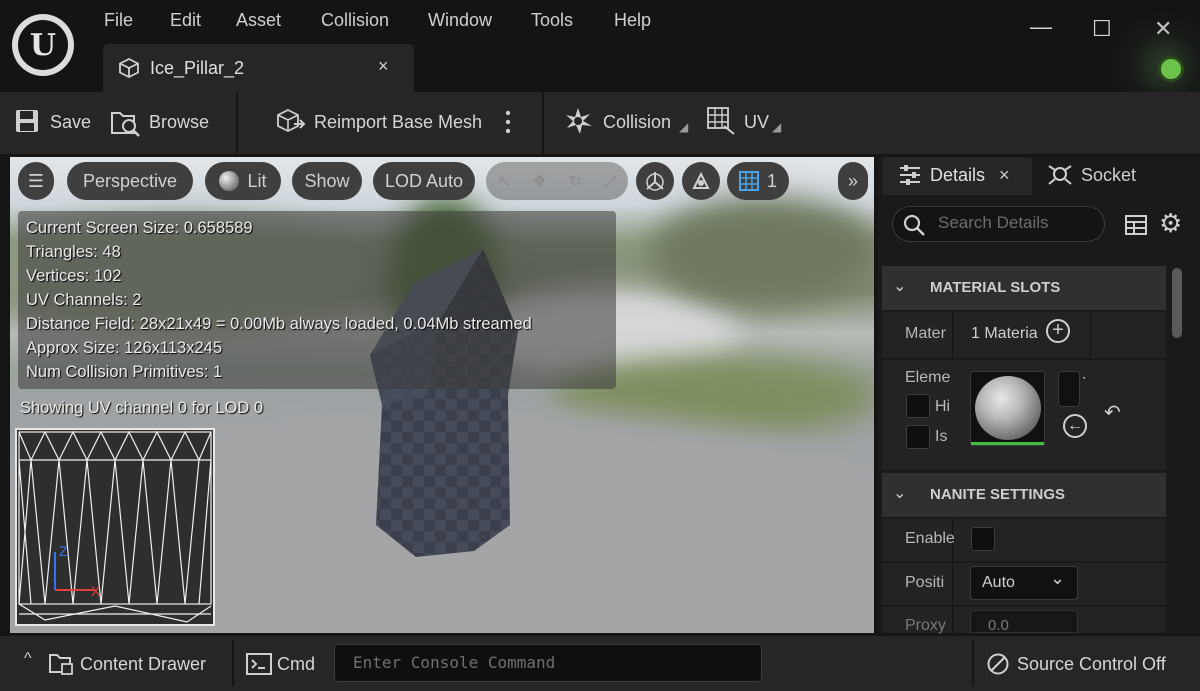 This screenshot has height=691, width=1200. I want to click on static-mesh-icon, so click(129, 68).